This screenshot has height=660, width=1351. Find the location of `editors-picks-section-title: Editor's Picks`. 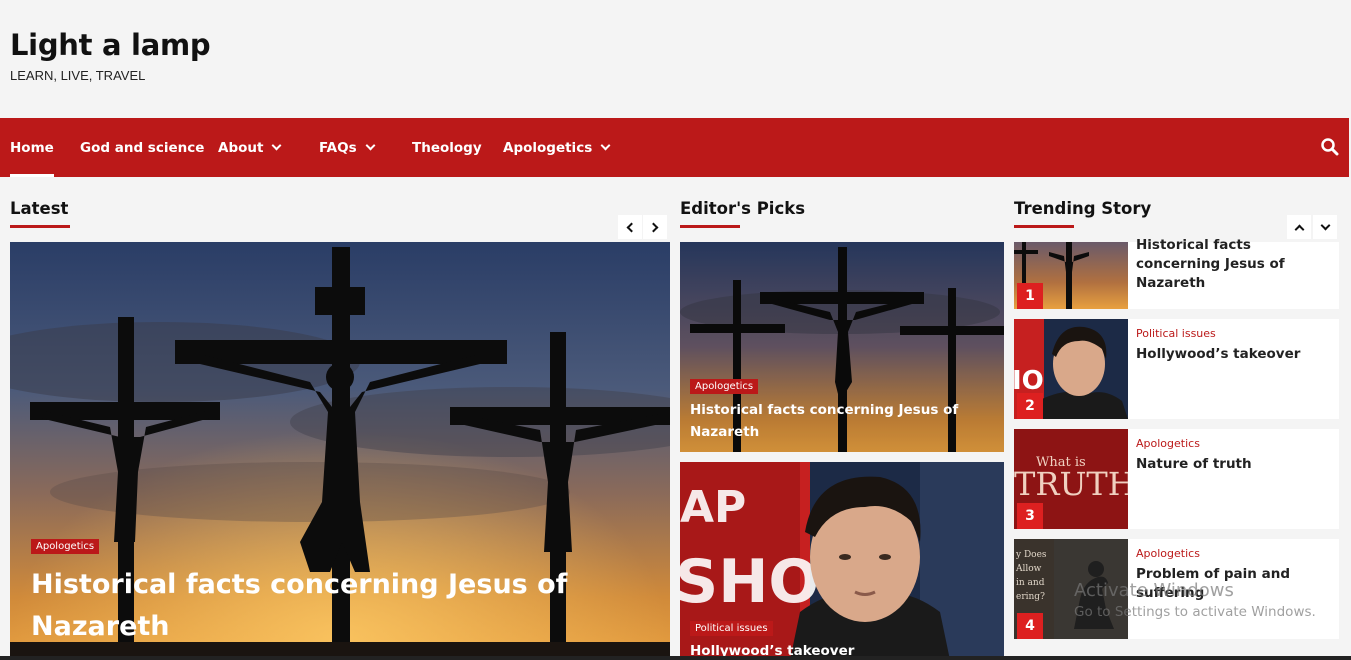

editors-picks-section-title: Editor's Picks is located at coordinates (743, 213).